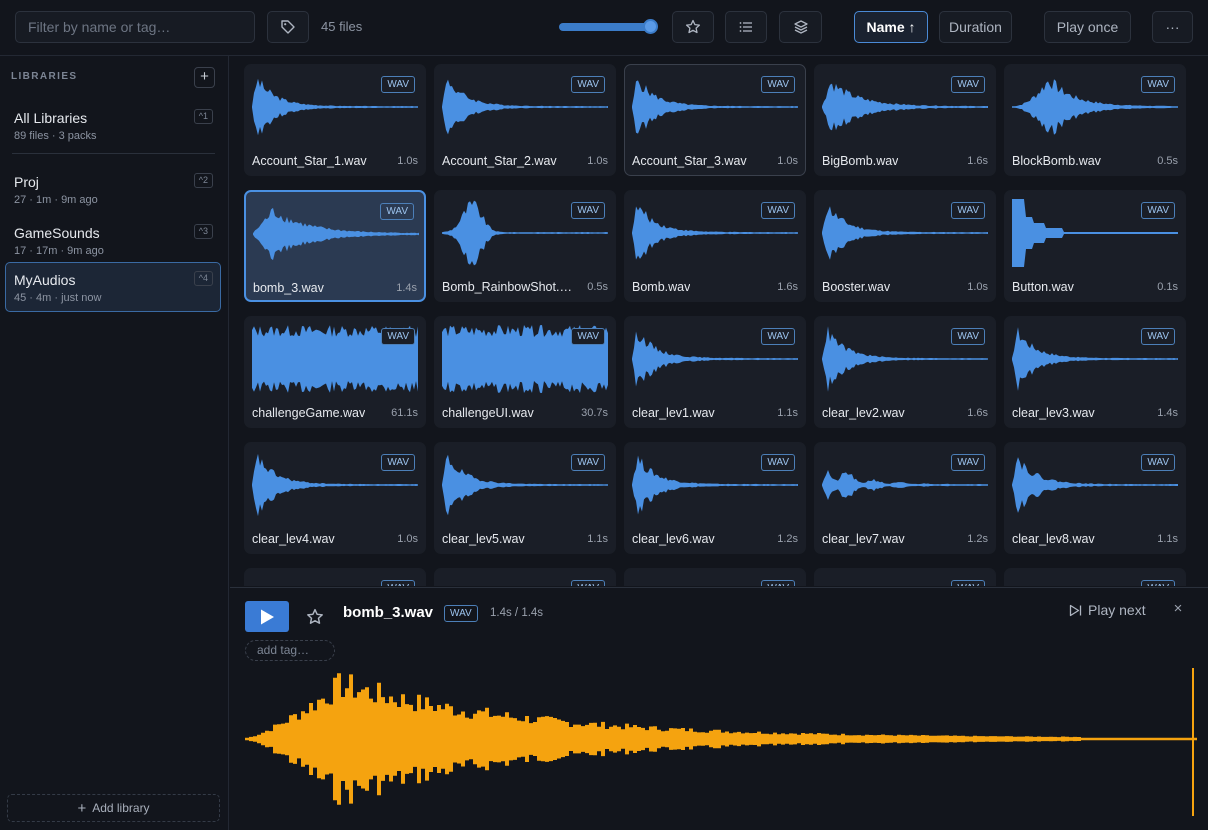  What do you see at coordinates (45, 280) in the screenshot?
I see `library-name: MyAudios` at bounding box center [45, 280].